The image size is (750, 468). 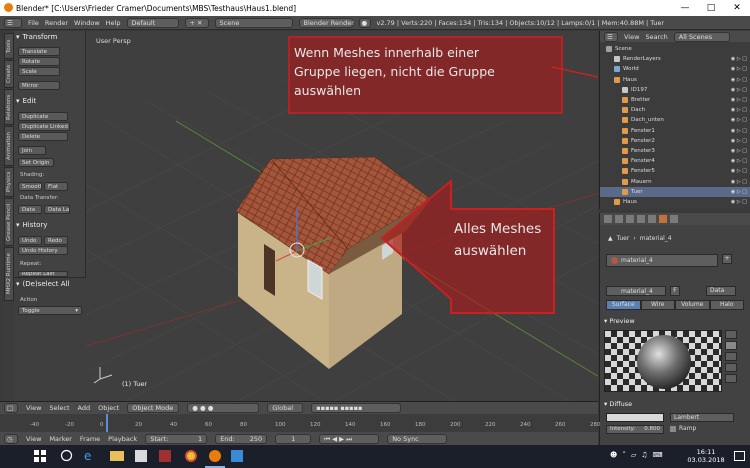 What do you see at coordinates (675, 69) in the screenshot?
I see `outliner-item: World ◉ ▷ □` at bounding box center [675, 69].